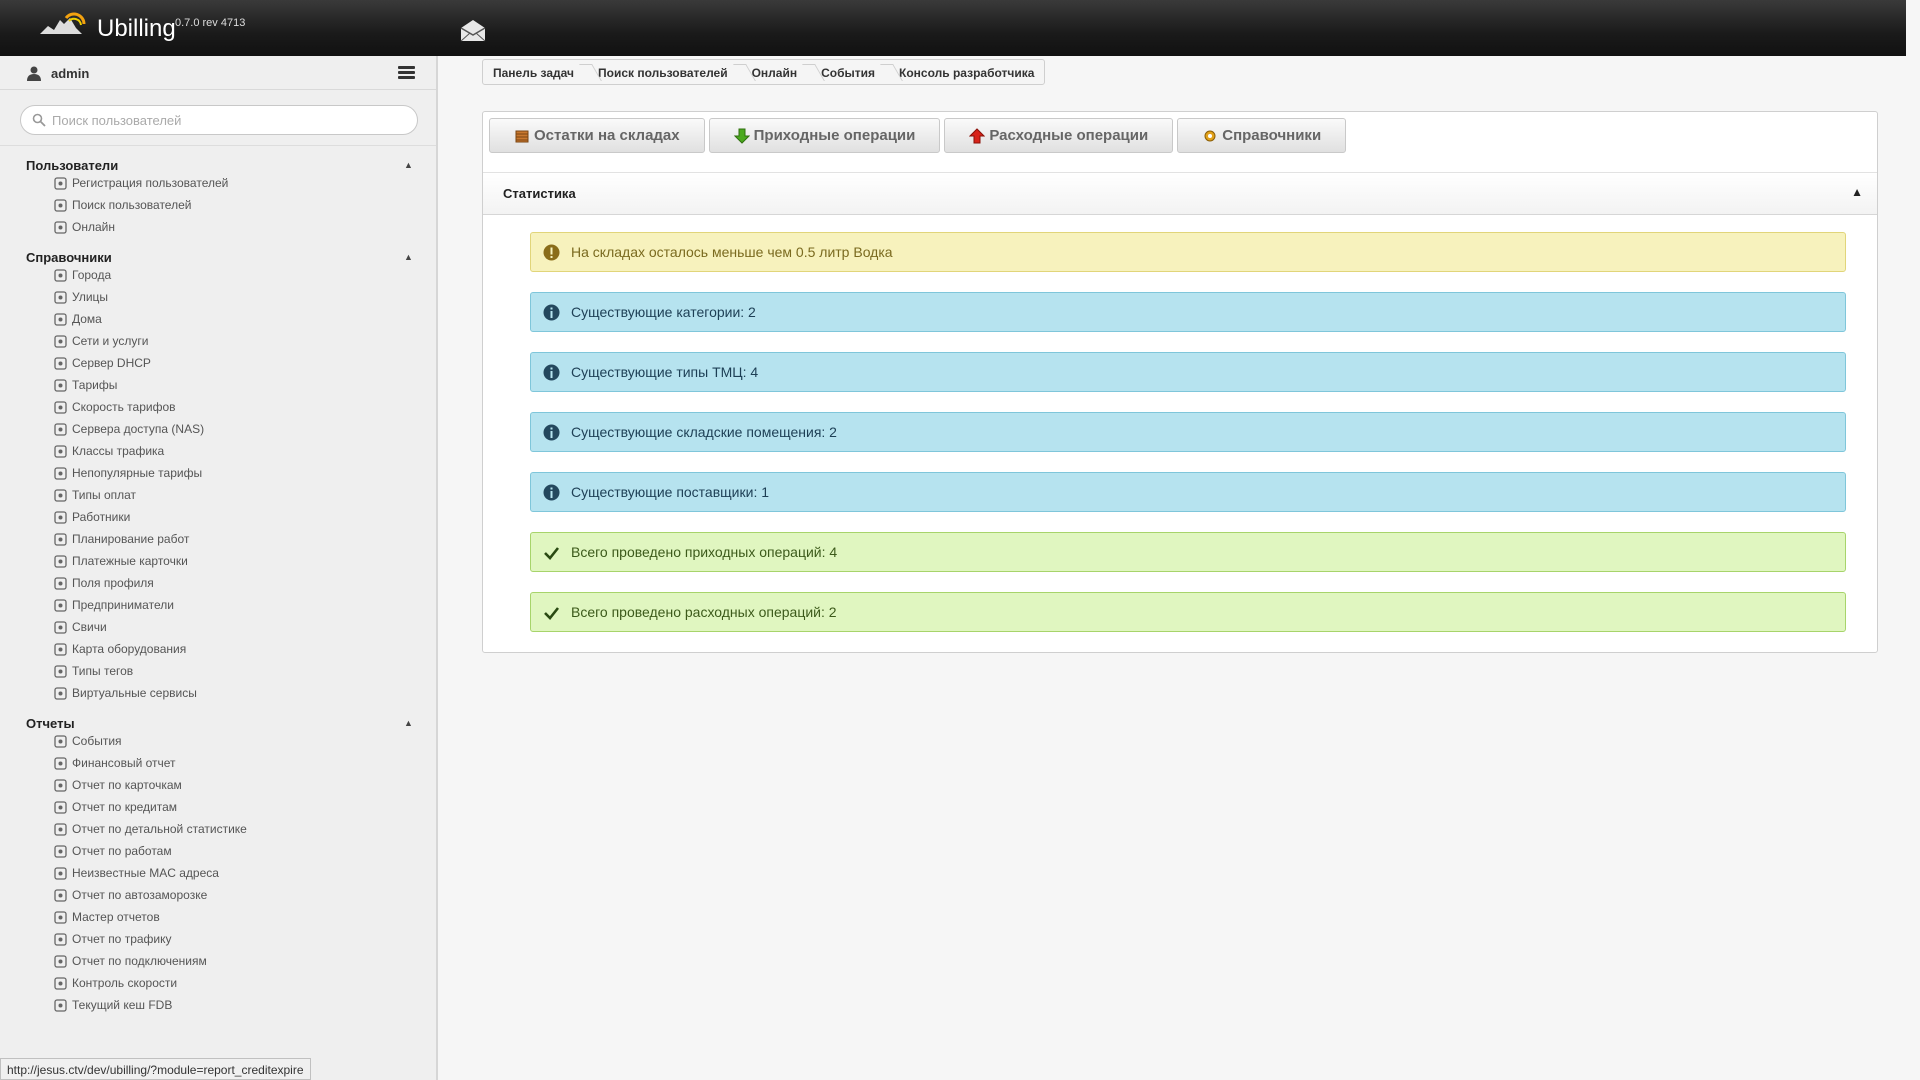 Image resolution: width=1920 pixels, height=1080 pixels. I want to click on sidebar-menu-item: Виртуальные сервисы, so click(218, 693).